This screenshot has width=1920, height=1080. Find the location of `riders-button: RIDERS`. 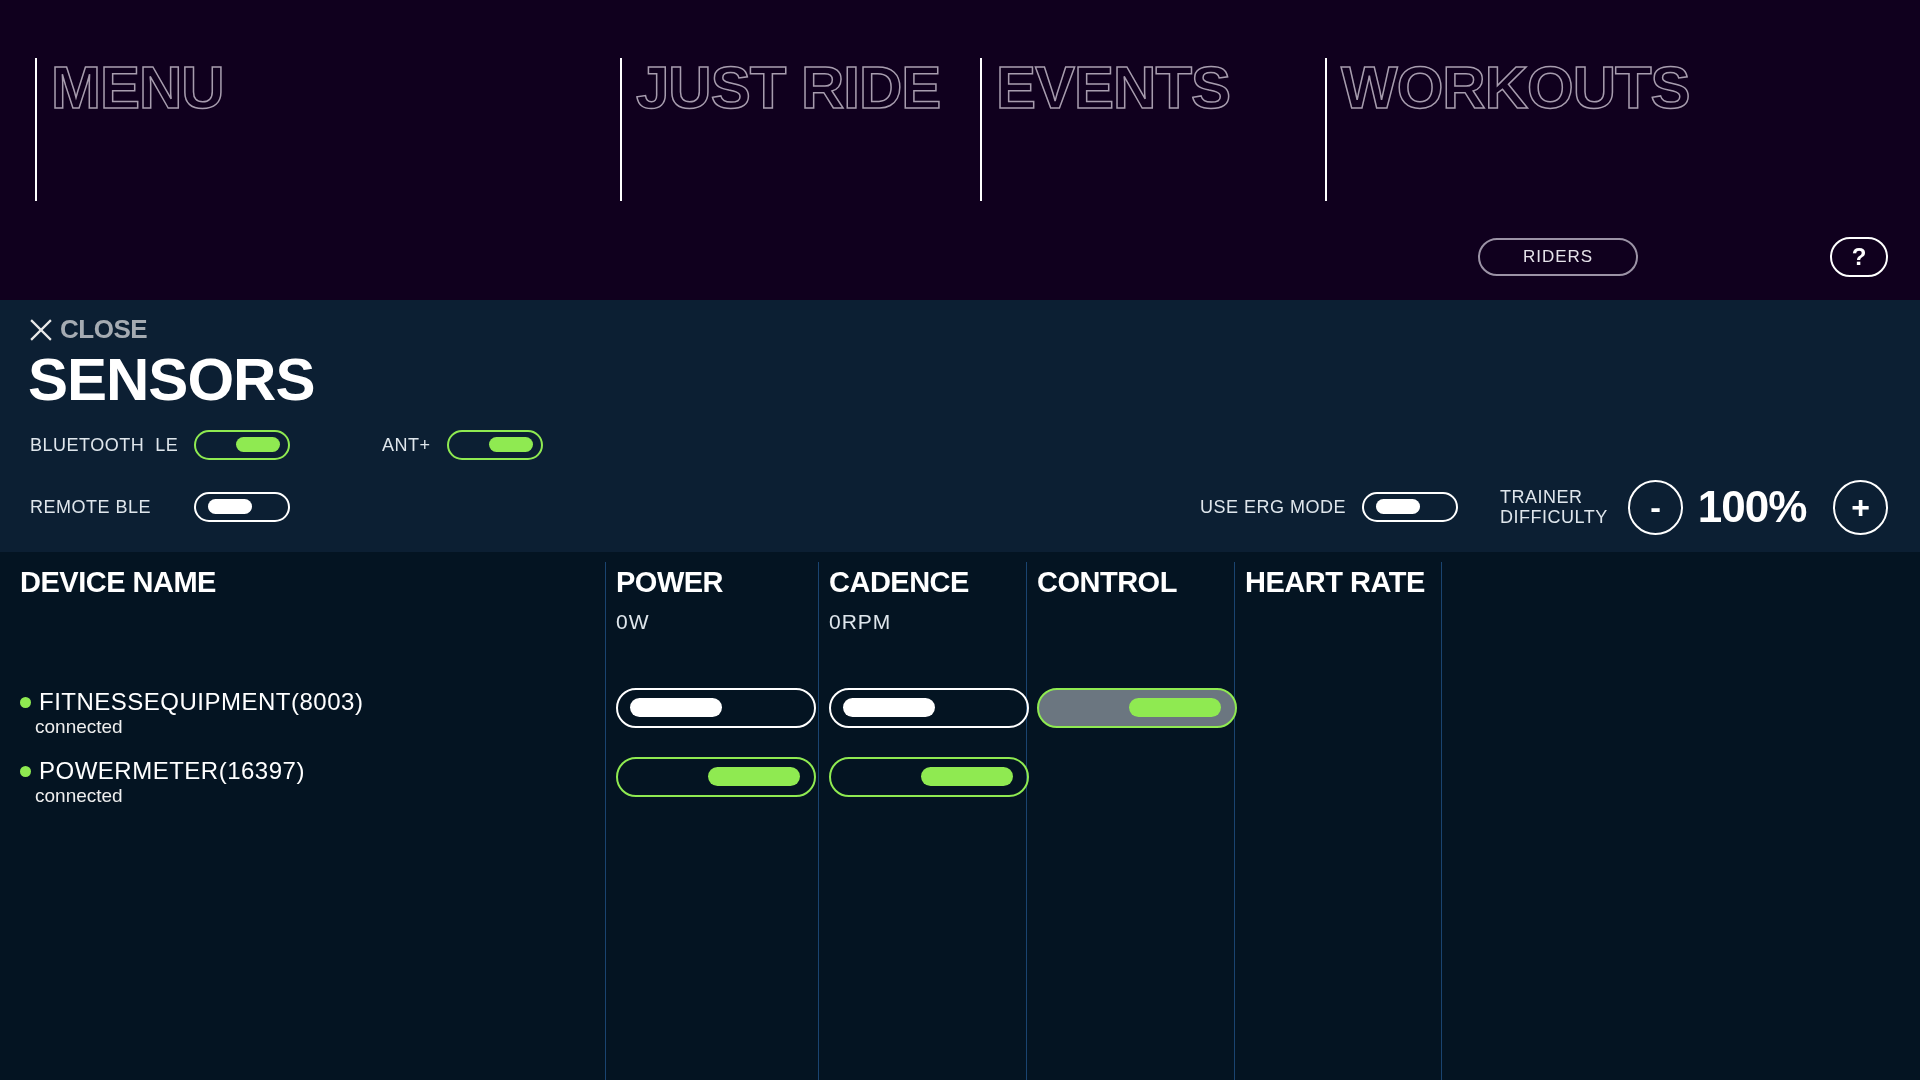

riders-button: RIDERS is located at coordinates (1558, 257).